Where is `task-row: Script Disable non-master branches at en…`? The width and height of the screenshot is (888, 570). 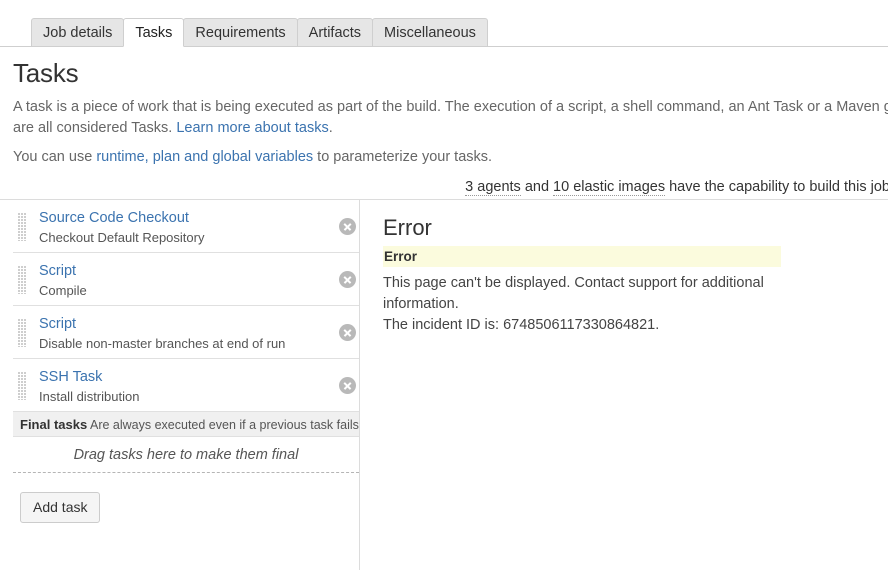 task-row: Script Disable non-master branches at en… is located at coordinates (186, 332).